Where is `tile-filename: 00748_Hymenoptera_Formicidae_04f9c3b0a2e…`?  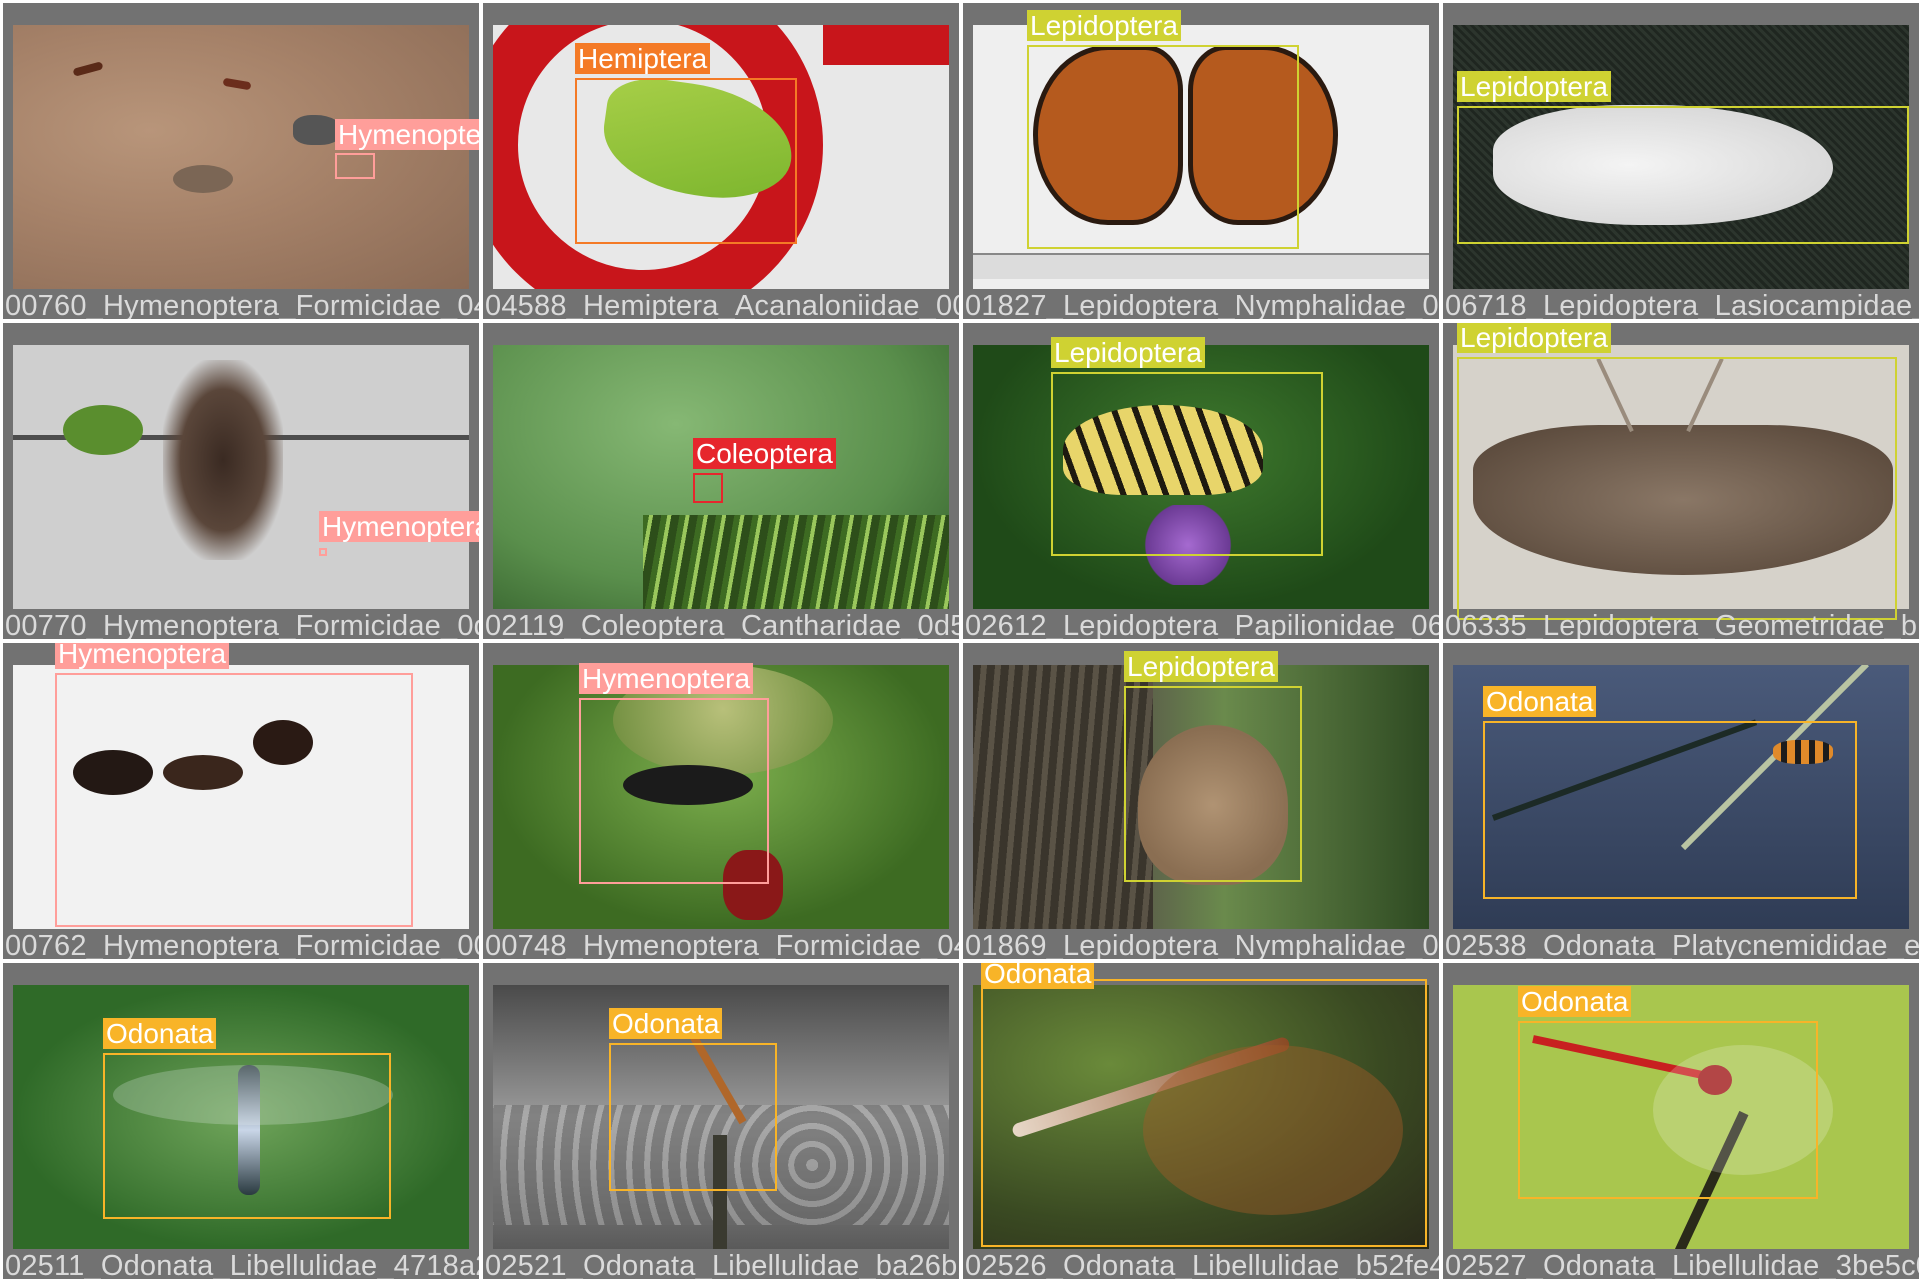
tile-filename: 00748_Hymenoptera_Formicidae_04f9c3b0a2e… is located at coordinates (722, 945).